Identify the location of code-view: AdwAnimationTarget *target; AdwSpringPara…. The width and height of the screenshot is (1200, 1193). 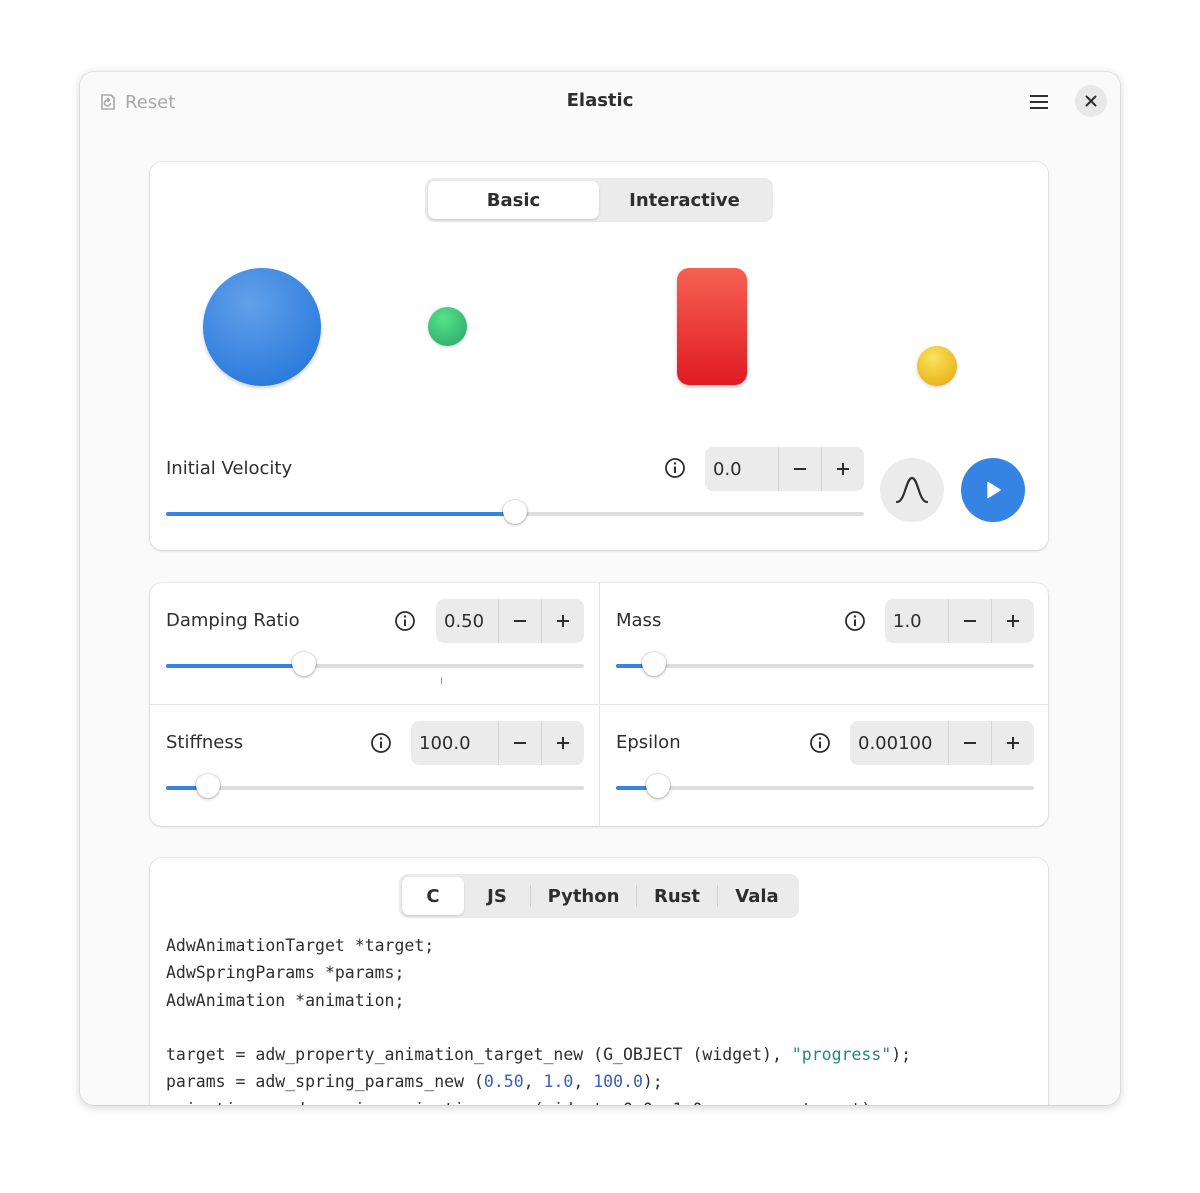
(599, 1018).